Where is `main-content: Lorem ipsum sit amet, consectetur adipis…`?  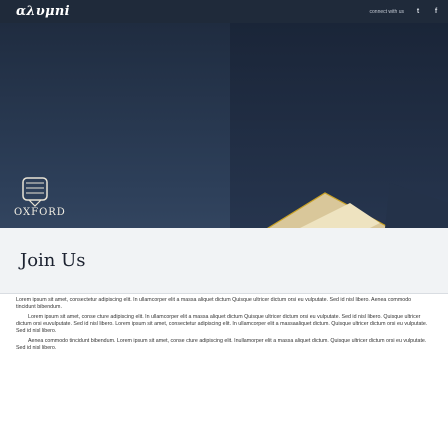 main-content: Lorem ipsum sit amet, consectetur adipis… is located at coordinates (224, 326).